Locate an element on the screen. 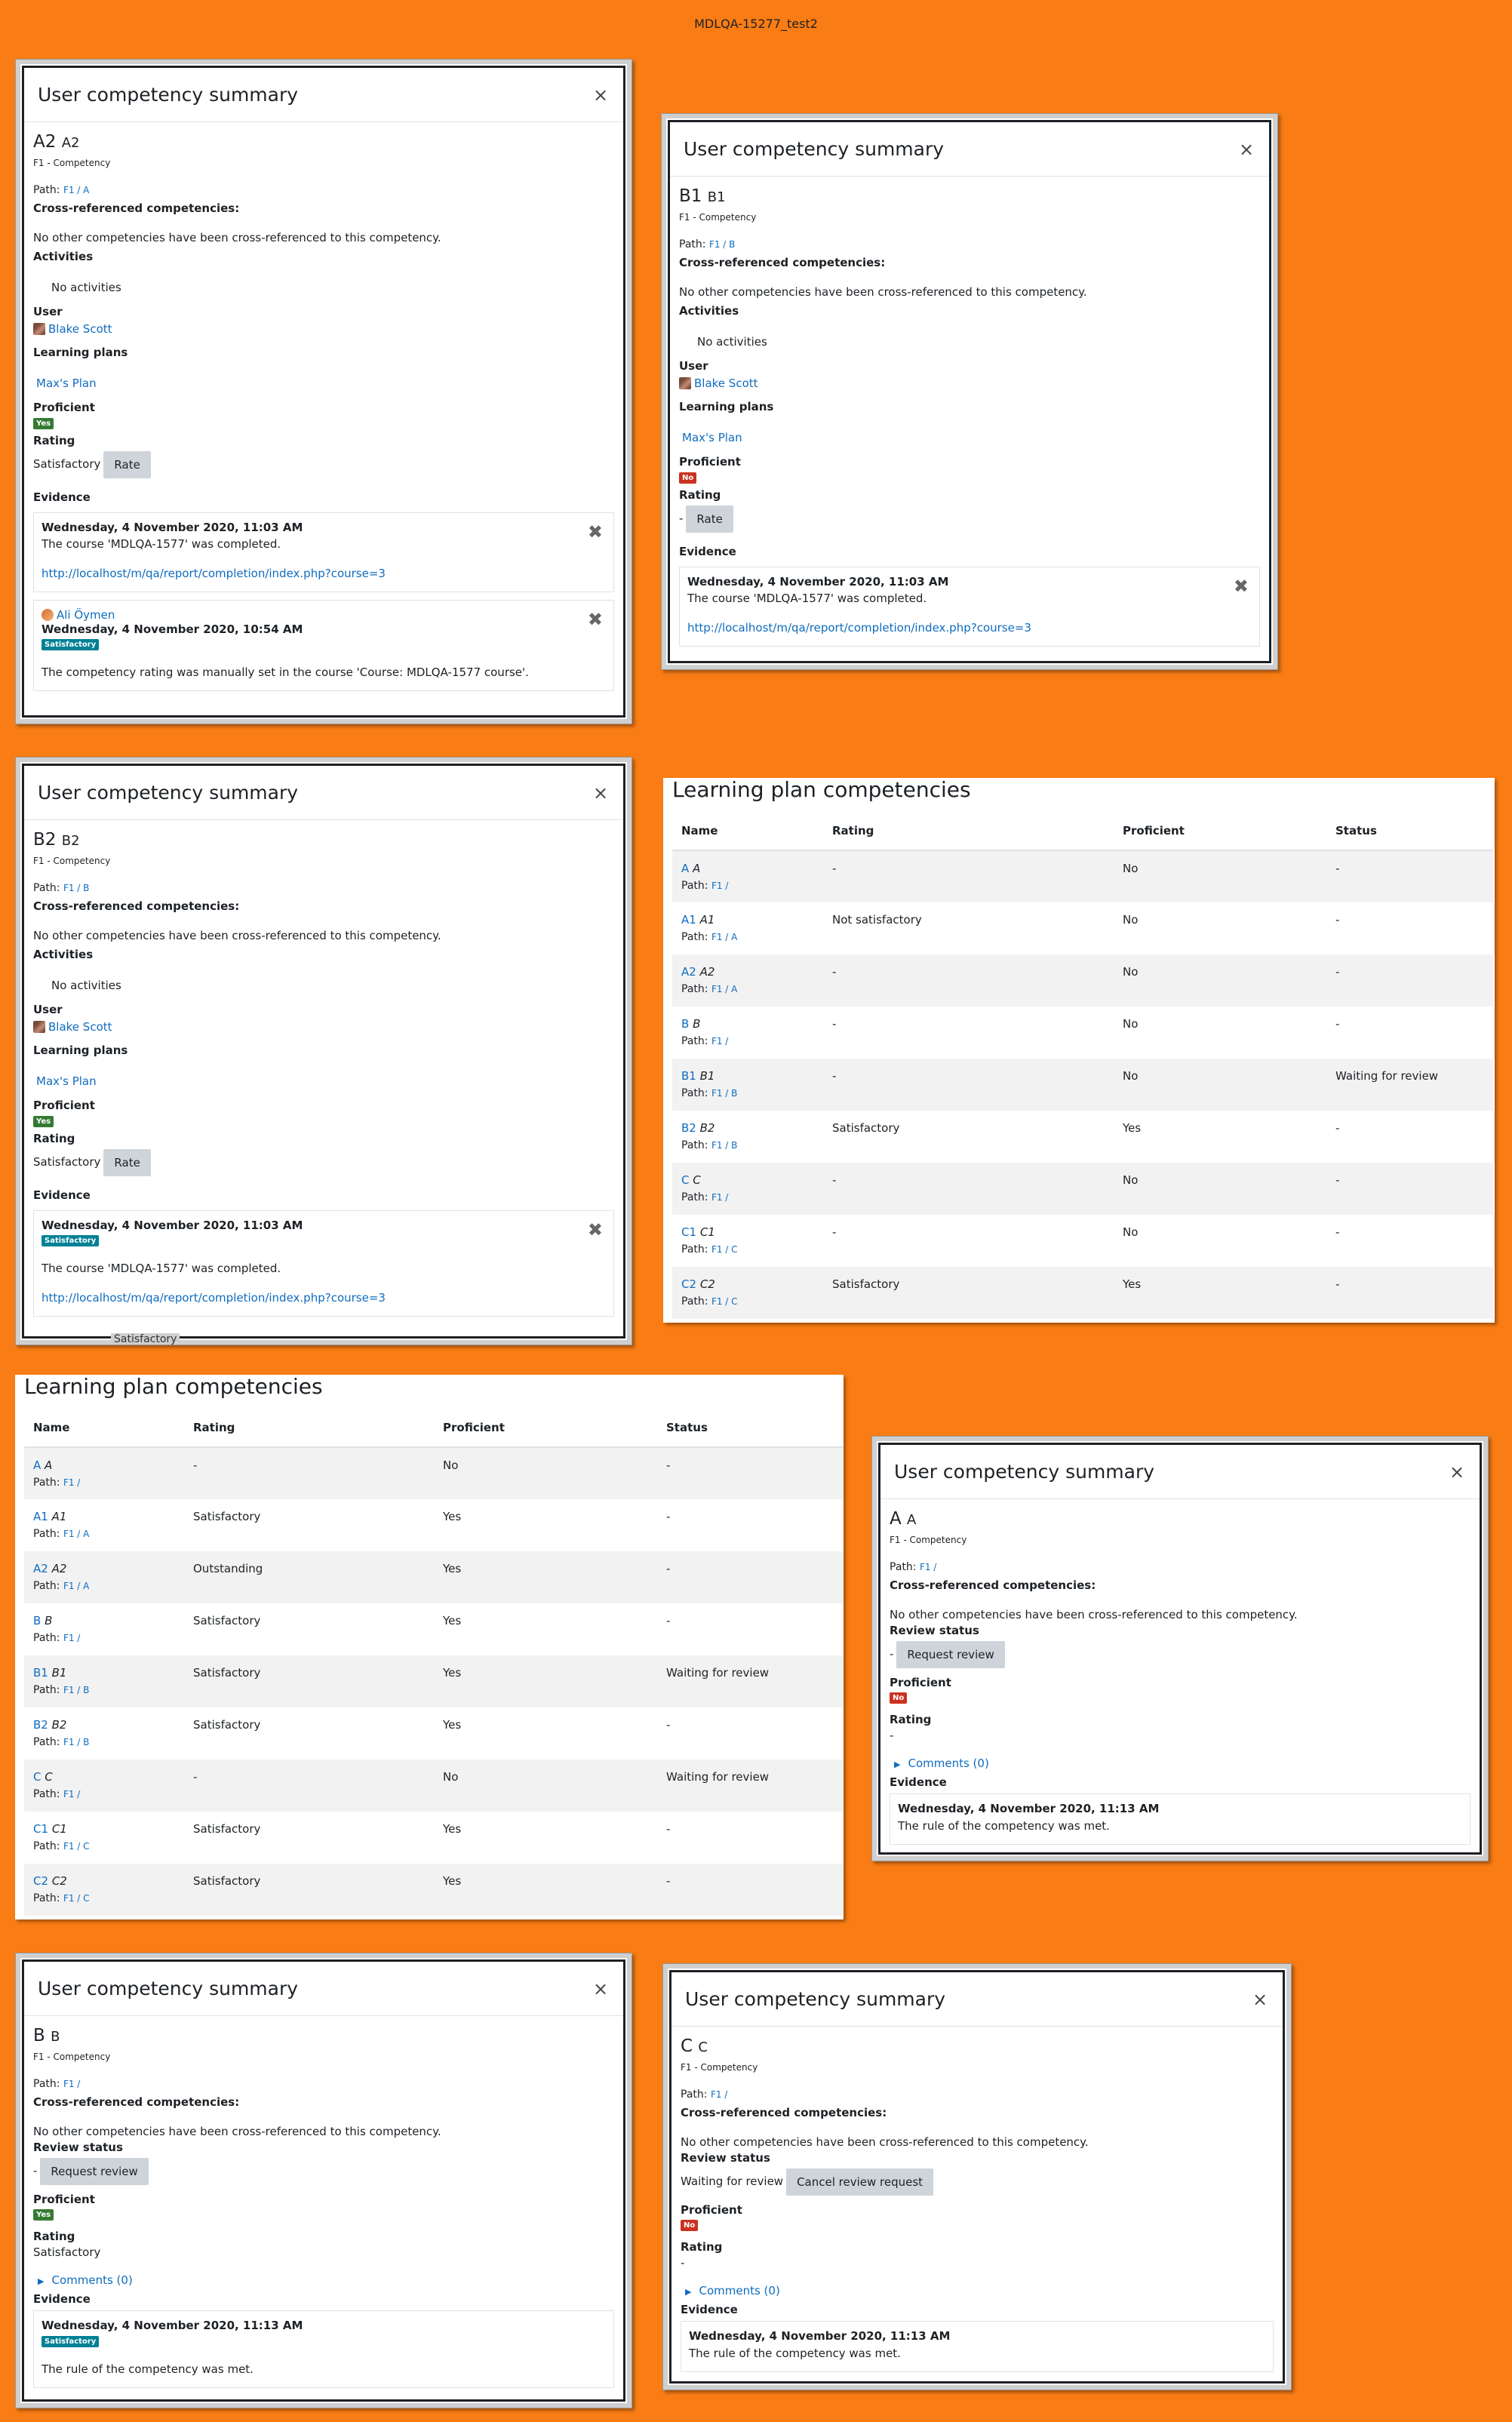 This screenshot has height=2422, width=1512. table-row: A2 A2 Path: F1 / A Outstanding Yes - is located at coordinates (434, 1577).